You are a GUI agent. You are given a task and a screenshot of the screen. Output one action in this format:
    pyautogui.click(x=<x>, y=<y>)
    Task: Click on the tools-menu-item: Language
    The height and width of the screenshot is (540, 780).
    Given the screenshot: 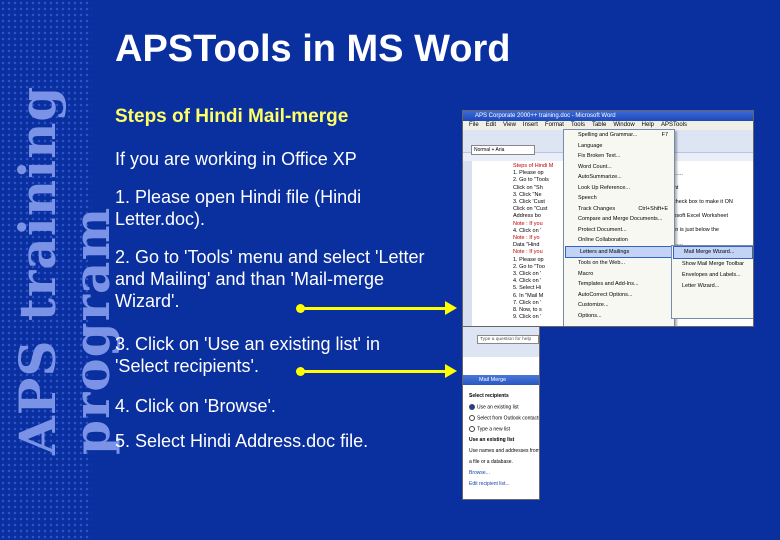 What is the action you would take?
    pyautogui.click(x=619, y=146)
    